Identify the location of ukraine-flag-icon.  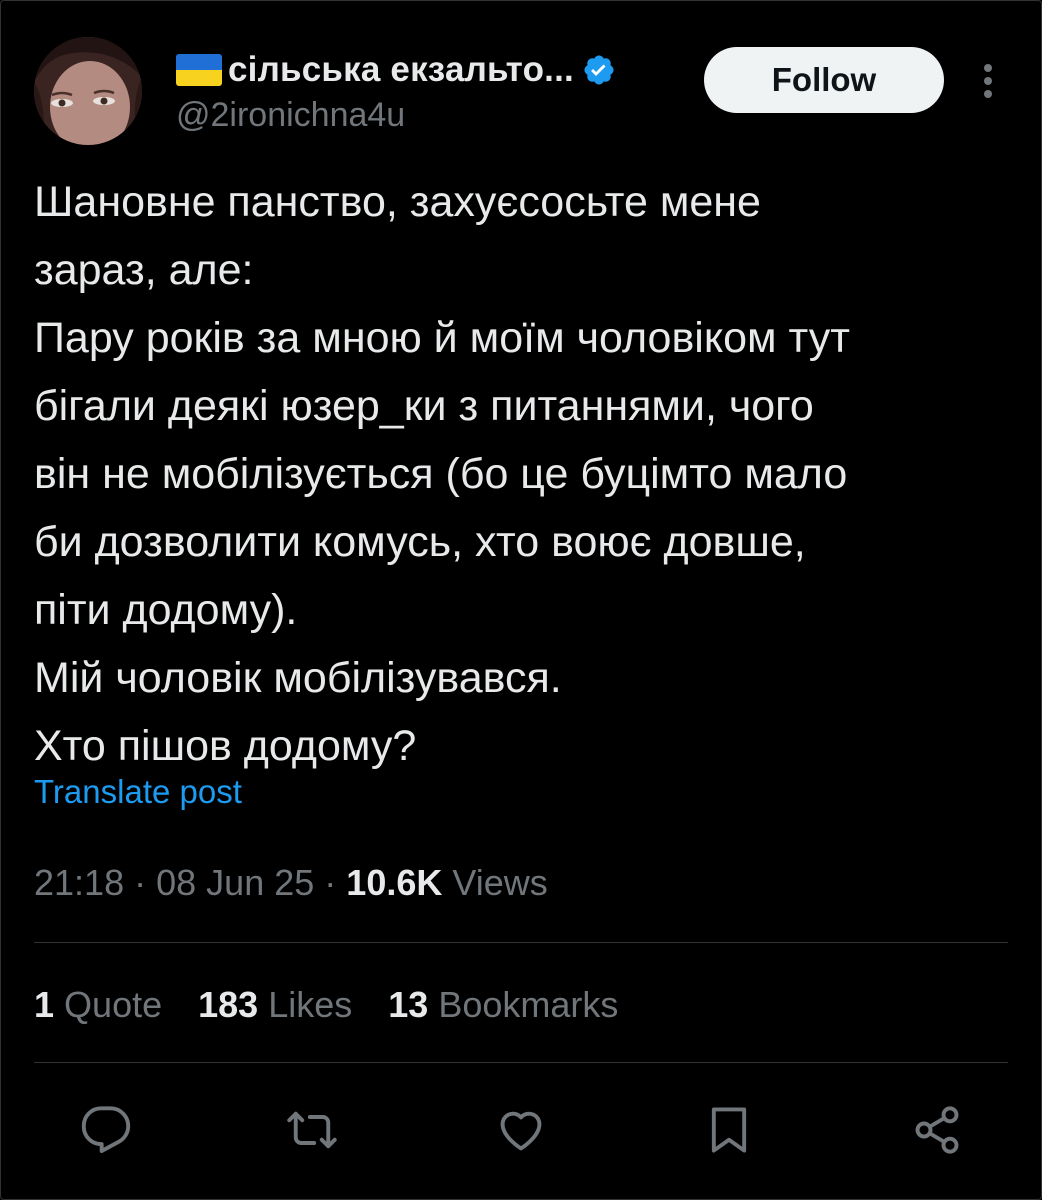
(199, 70).